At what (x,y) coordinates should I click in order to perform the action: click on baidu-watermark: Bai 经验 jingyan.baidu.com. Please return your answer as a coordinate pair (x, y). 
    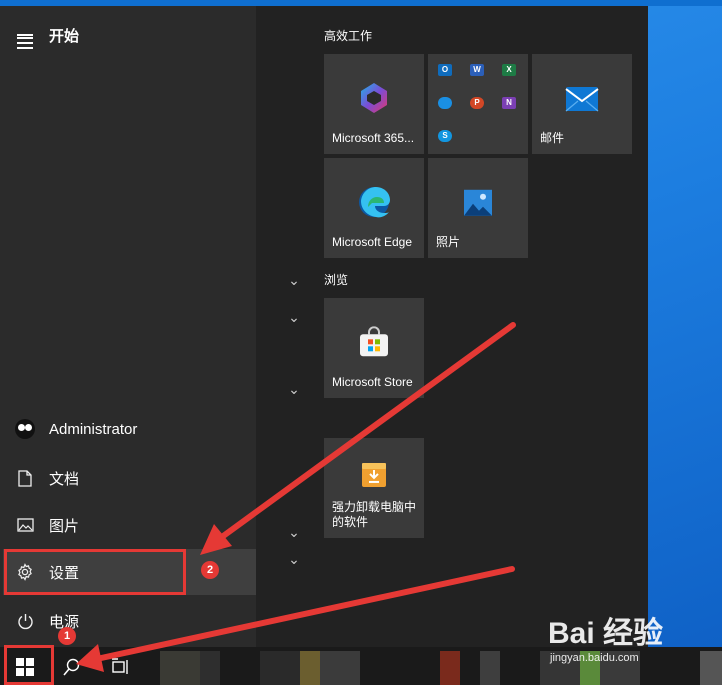
    Looking at the image, I should click on (605, 636).